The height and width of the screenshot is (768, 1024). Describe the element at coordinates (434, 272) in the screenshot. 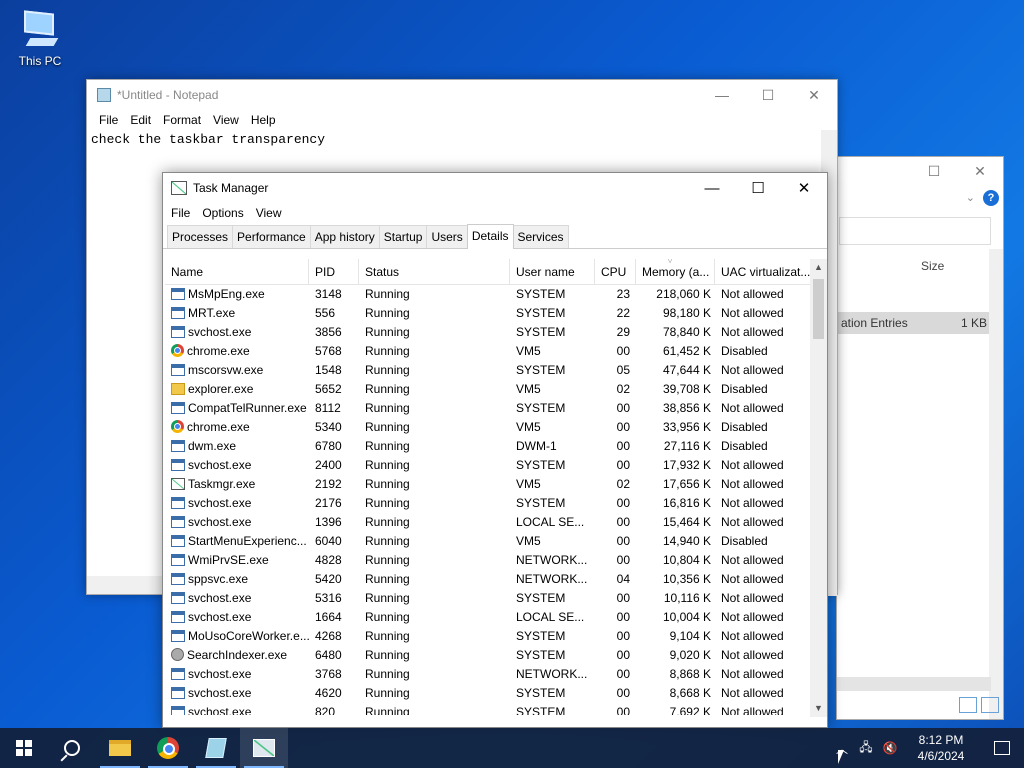

I see `column-status: Status` at that location.